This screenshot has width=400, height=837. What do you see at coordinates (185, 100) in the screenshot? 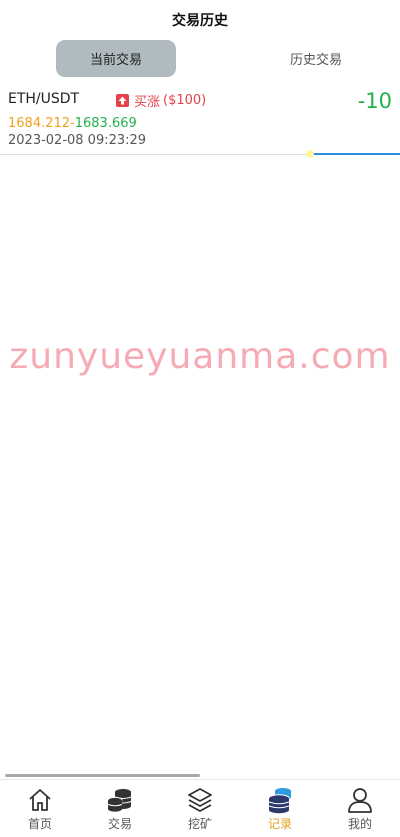
I see `trade-amount: ($100)` at bounding box center [185, 100].